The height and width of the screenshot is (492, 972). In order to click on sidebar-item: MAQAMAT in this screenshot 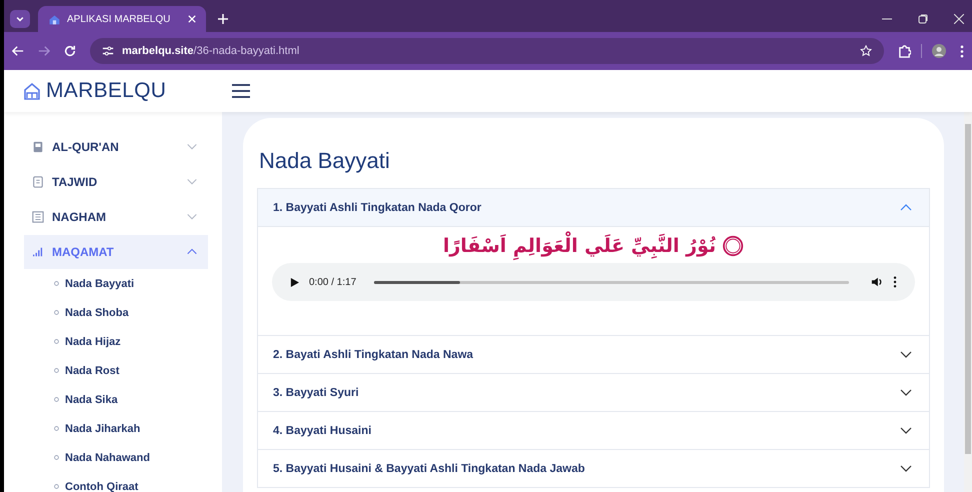, I will do `click(116, 252)`.